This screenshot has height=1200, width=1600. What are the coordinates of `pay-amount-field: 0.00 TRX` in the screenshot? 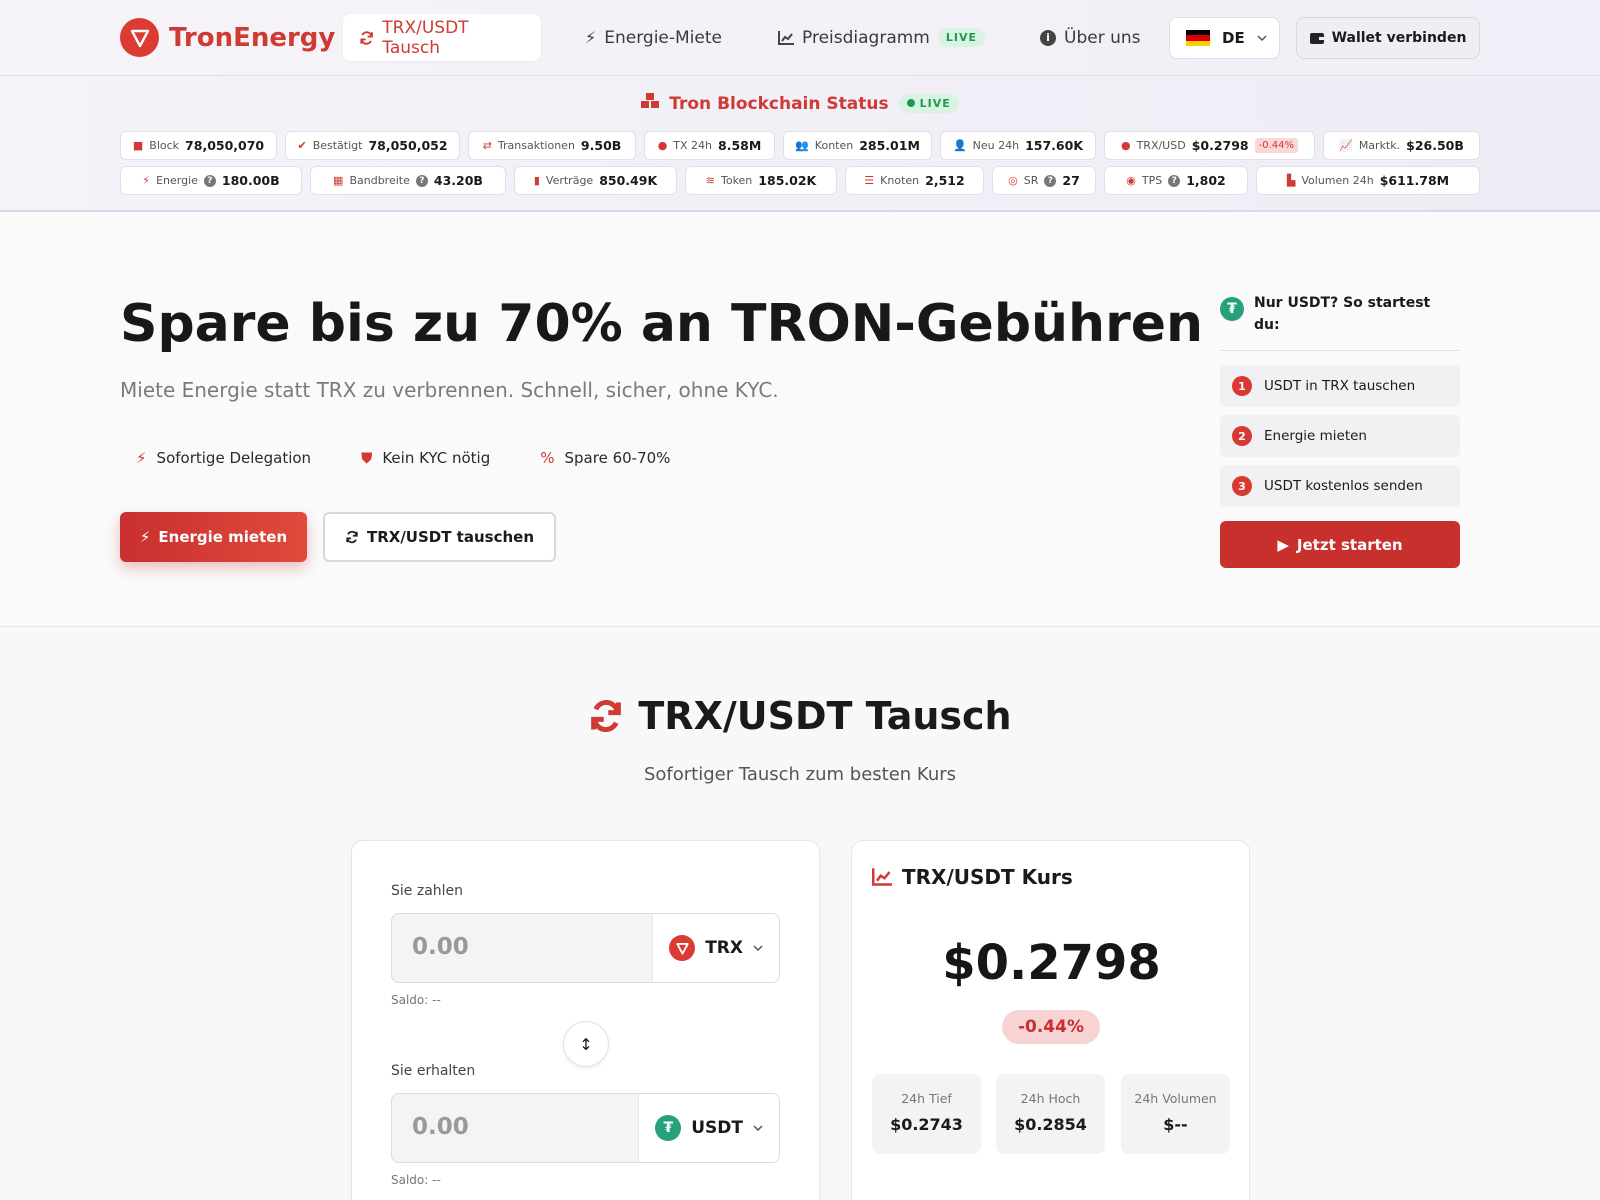 It's located at (585, 948).